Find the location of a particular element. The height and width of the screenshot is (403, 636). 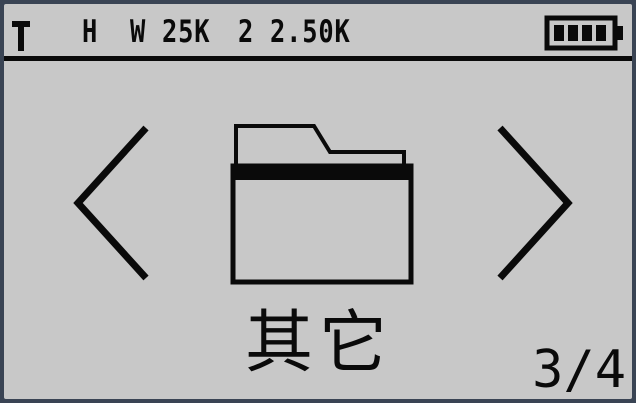

battery-full-icon is located at coordinates (583, 33).